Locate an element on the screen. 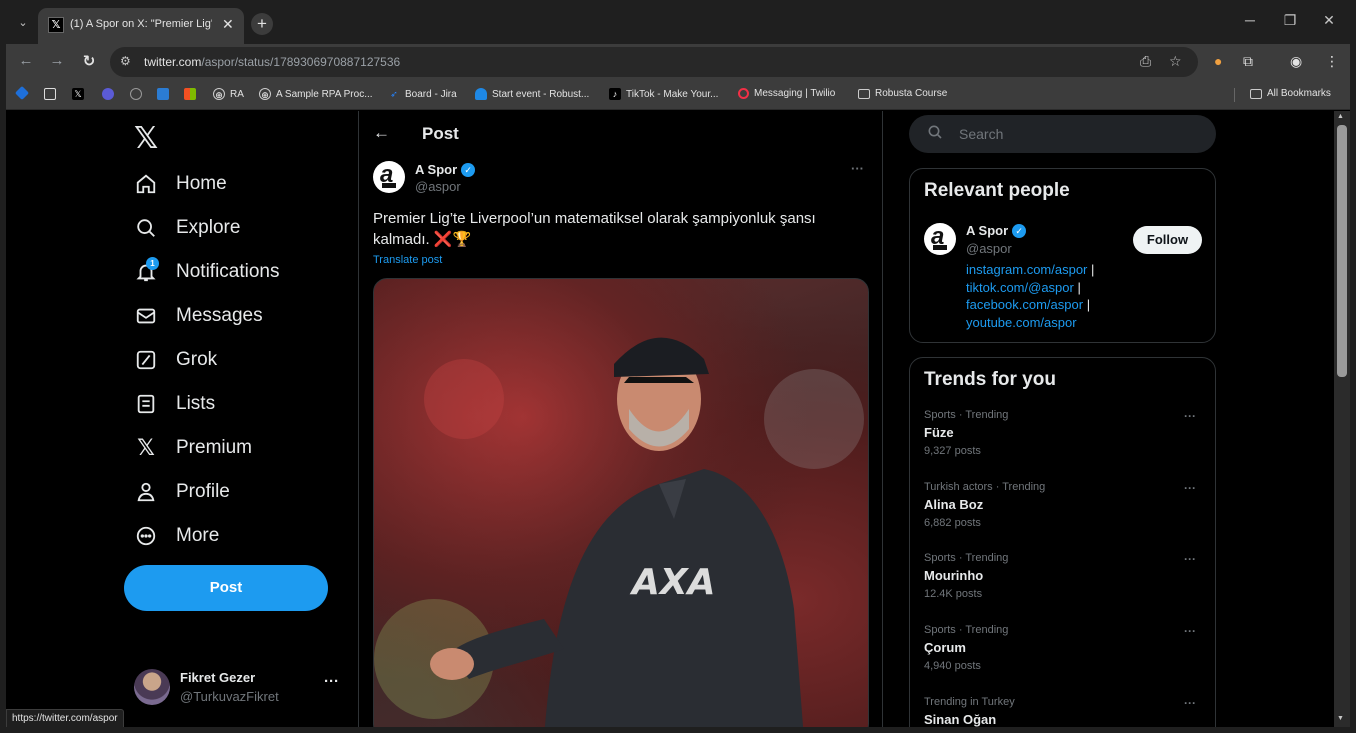 The height and width of the screenshot is (733, 1356). tab-close-icon: ✕ is located at coordinates (228, 24).